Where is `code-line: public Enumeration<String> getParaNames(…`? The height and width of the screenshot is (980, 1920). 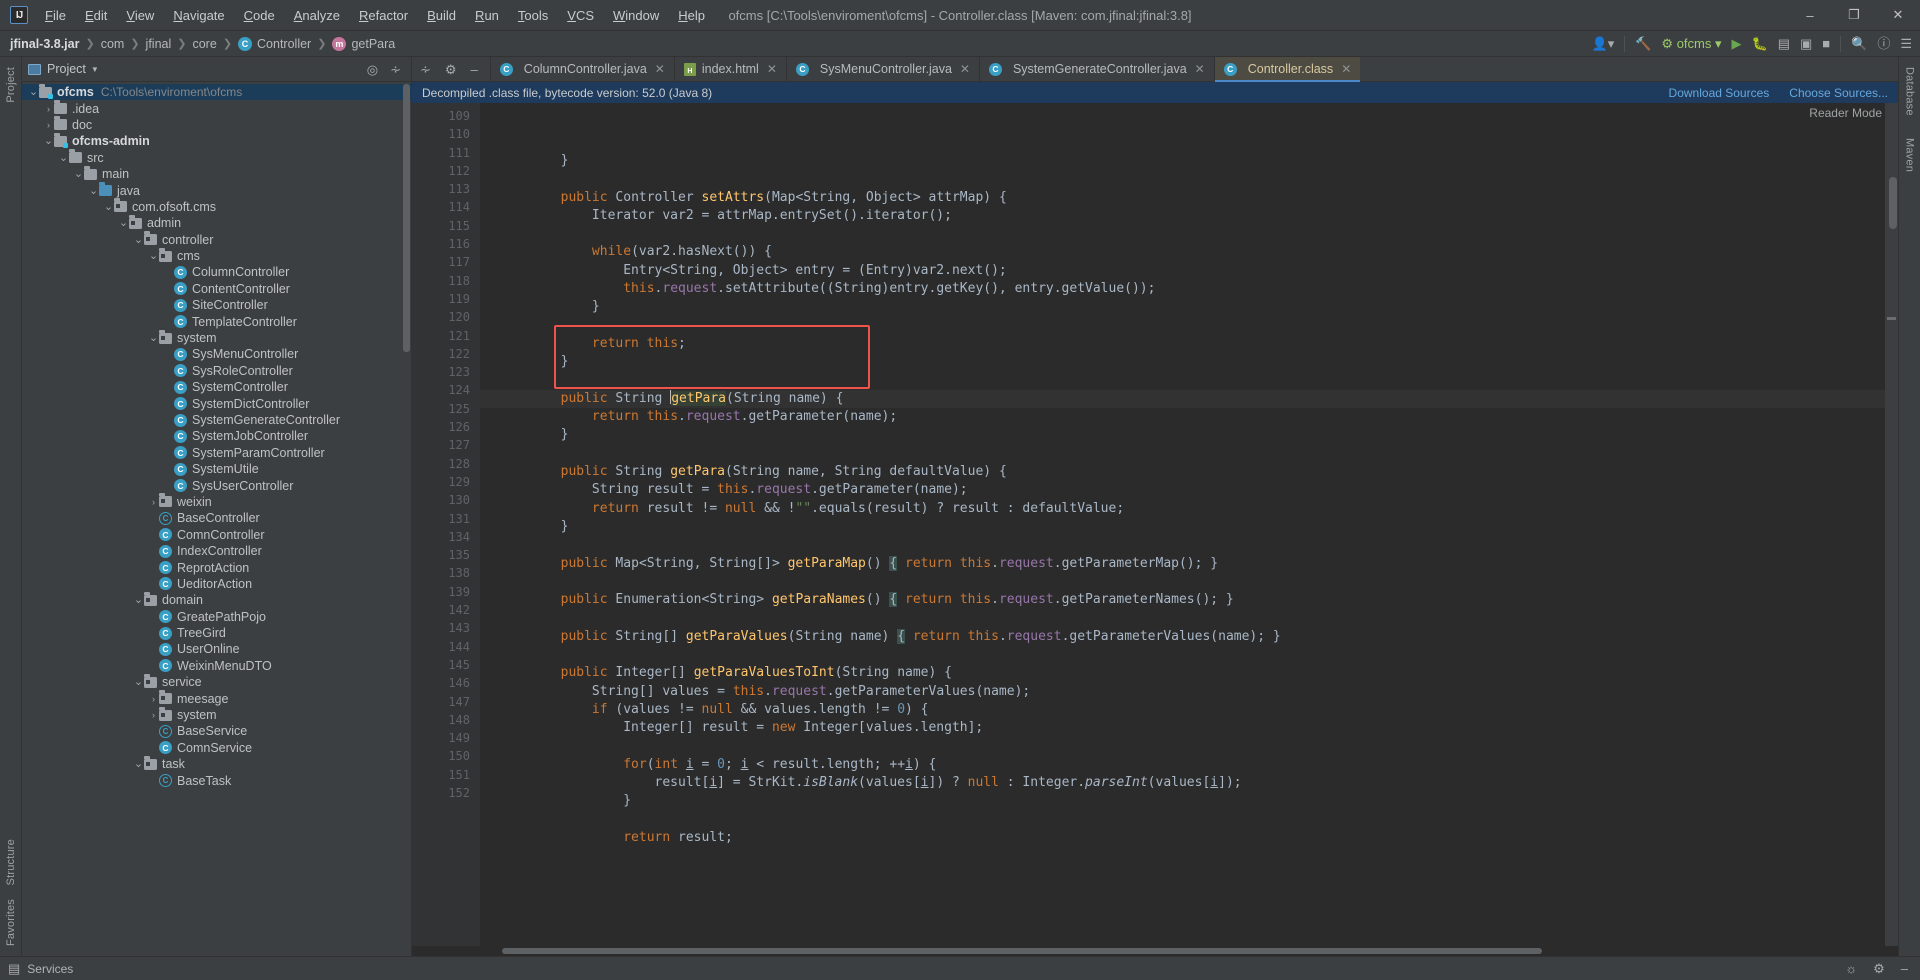
code-line: public Enumeration<String> getParaNames(… is located at coordinates (1182, 600).